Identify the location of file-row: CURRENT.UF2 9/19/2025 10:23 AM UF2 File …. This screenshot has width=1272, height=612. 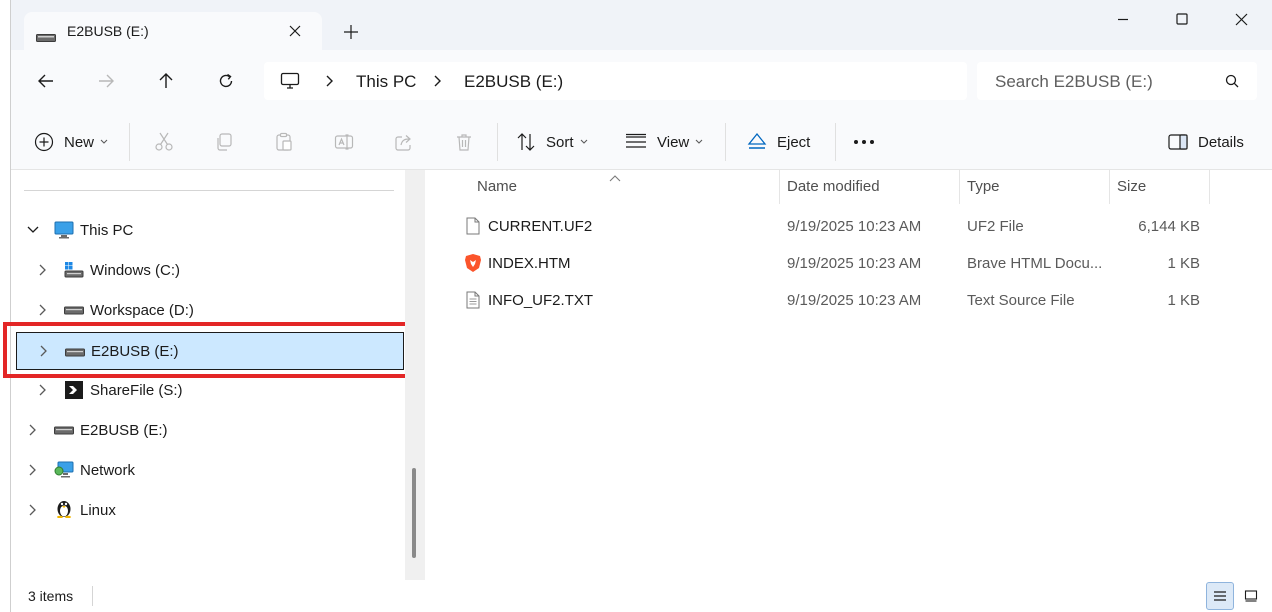
(835, 226).